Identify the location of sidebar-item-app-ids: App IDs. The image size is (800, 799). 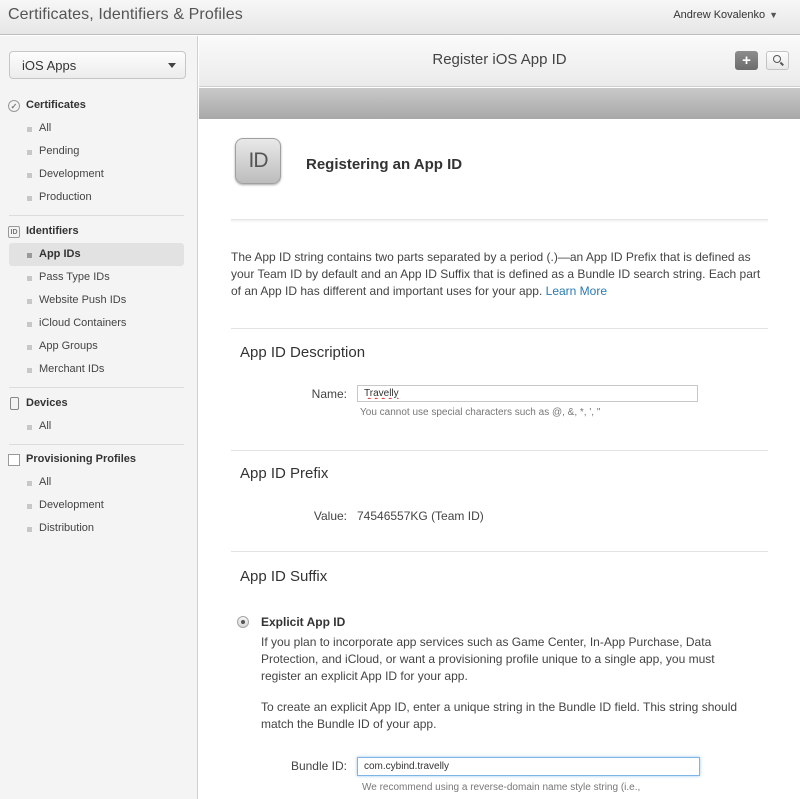
(96, 254).